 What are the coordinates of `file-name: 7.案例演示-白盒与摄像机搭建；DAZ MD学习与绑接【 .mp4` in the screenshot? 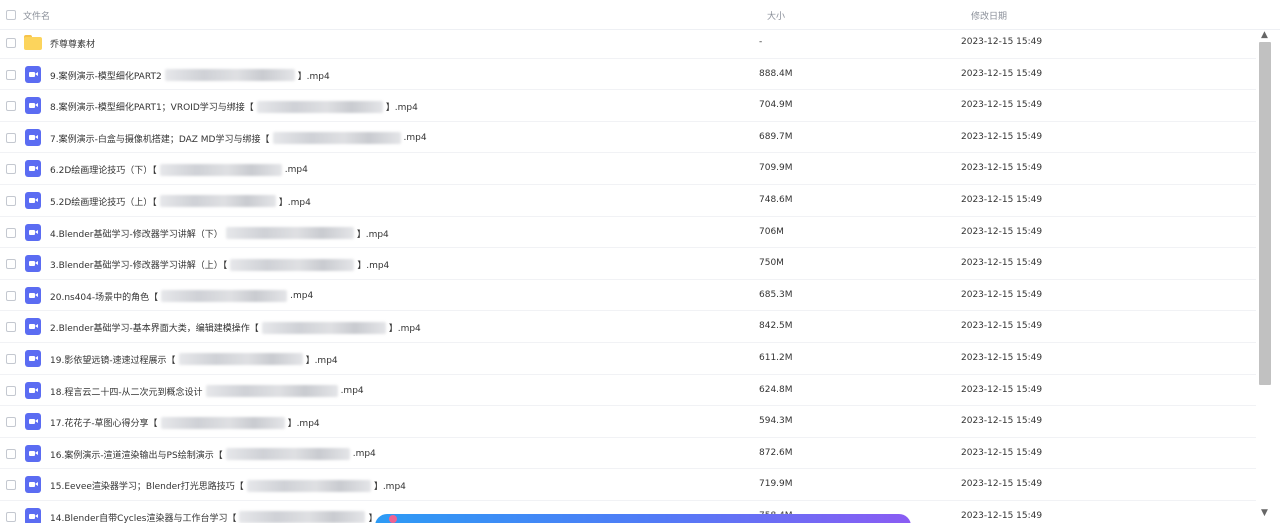 It's located at (238, 138).